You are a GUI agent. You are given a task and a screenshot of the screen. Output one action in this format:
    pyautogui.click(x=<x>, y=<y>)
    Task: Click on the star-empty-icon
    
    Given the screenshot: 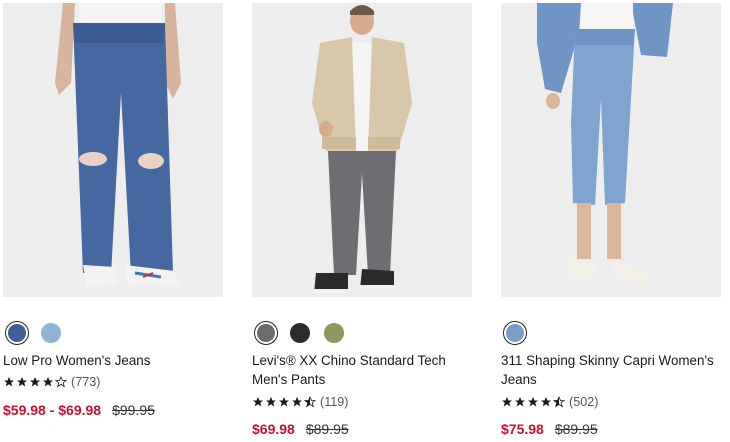 What is the action you would take?
    pyautogui.click(x=61, y=382)
    